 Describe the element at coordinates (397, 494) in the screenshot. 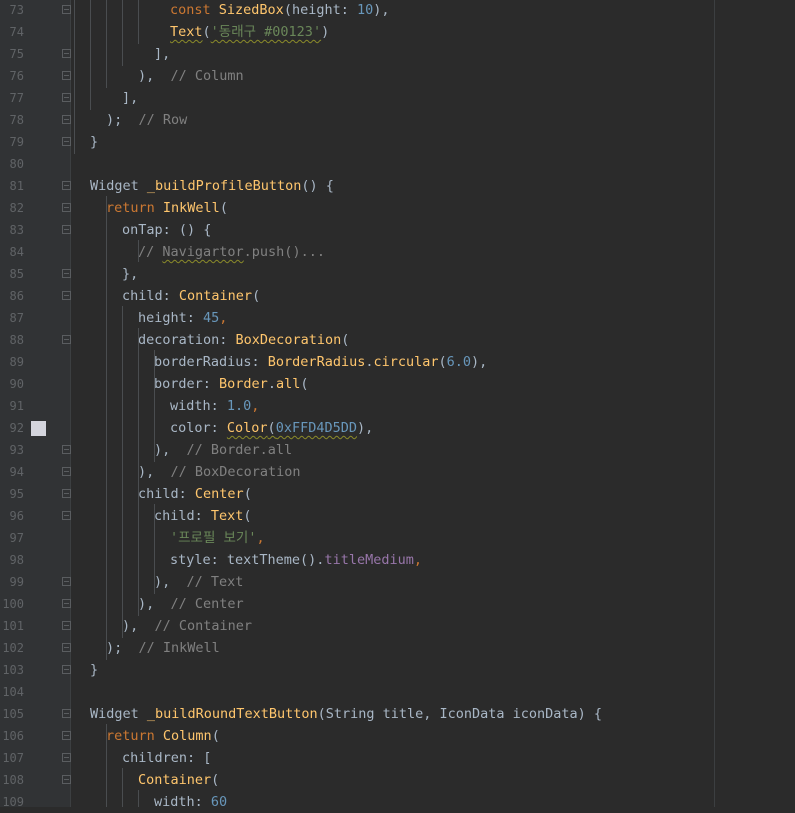

I see `code-line: 95 child: Center(` at that location.